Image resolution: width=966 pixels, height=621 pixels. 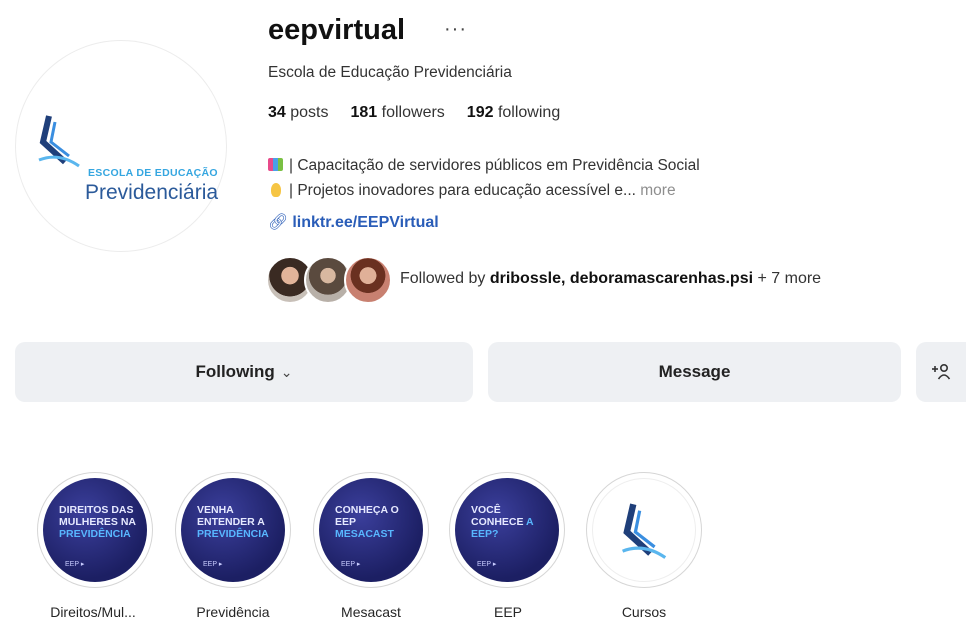 I want to click on posts-stat: 34 posts, so click(x=298, y=113).